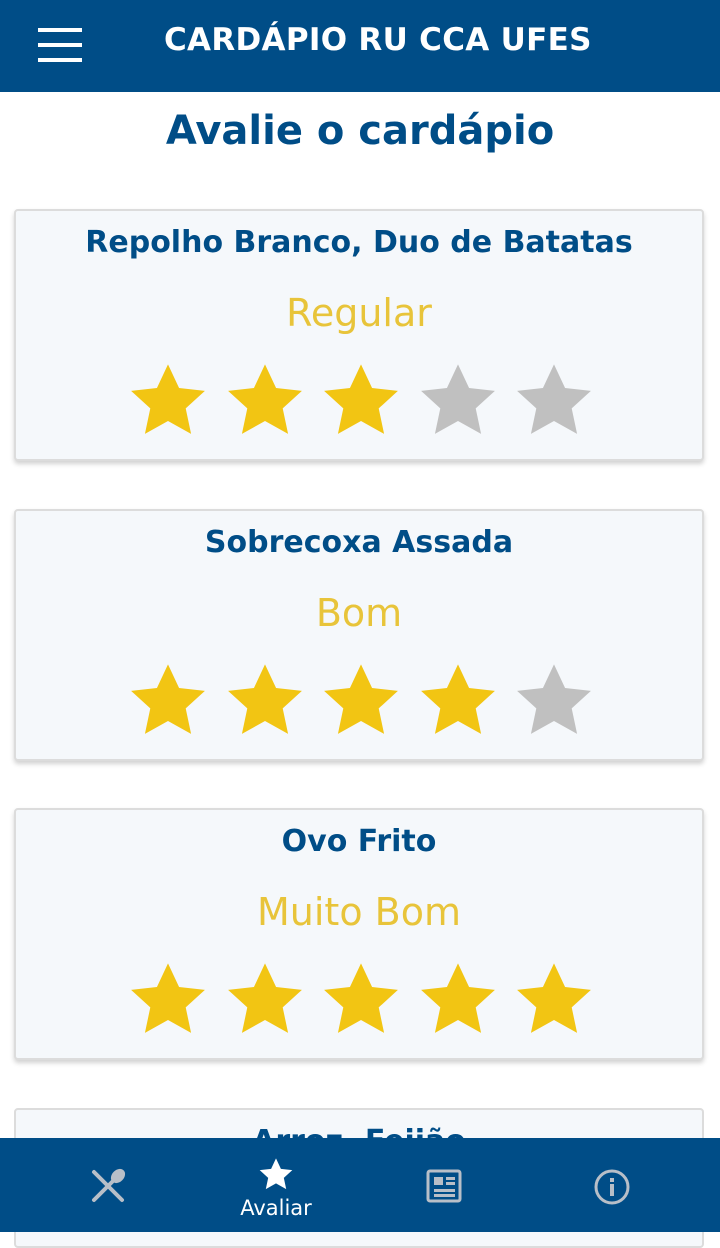 This screenshot has width=720, height=1248. I want to click on fork-knife-icon, so click(109, 1185).